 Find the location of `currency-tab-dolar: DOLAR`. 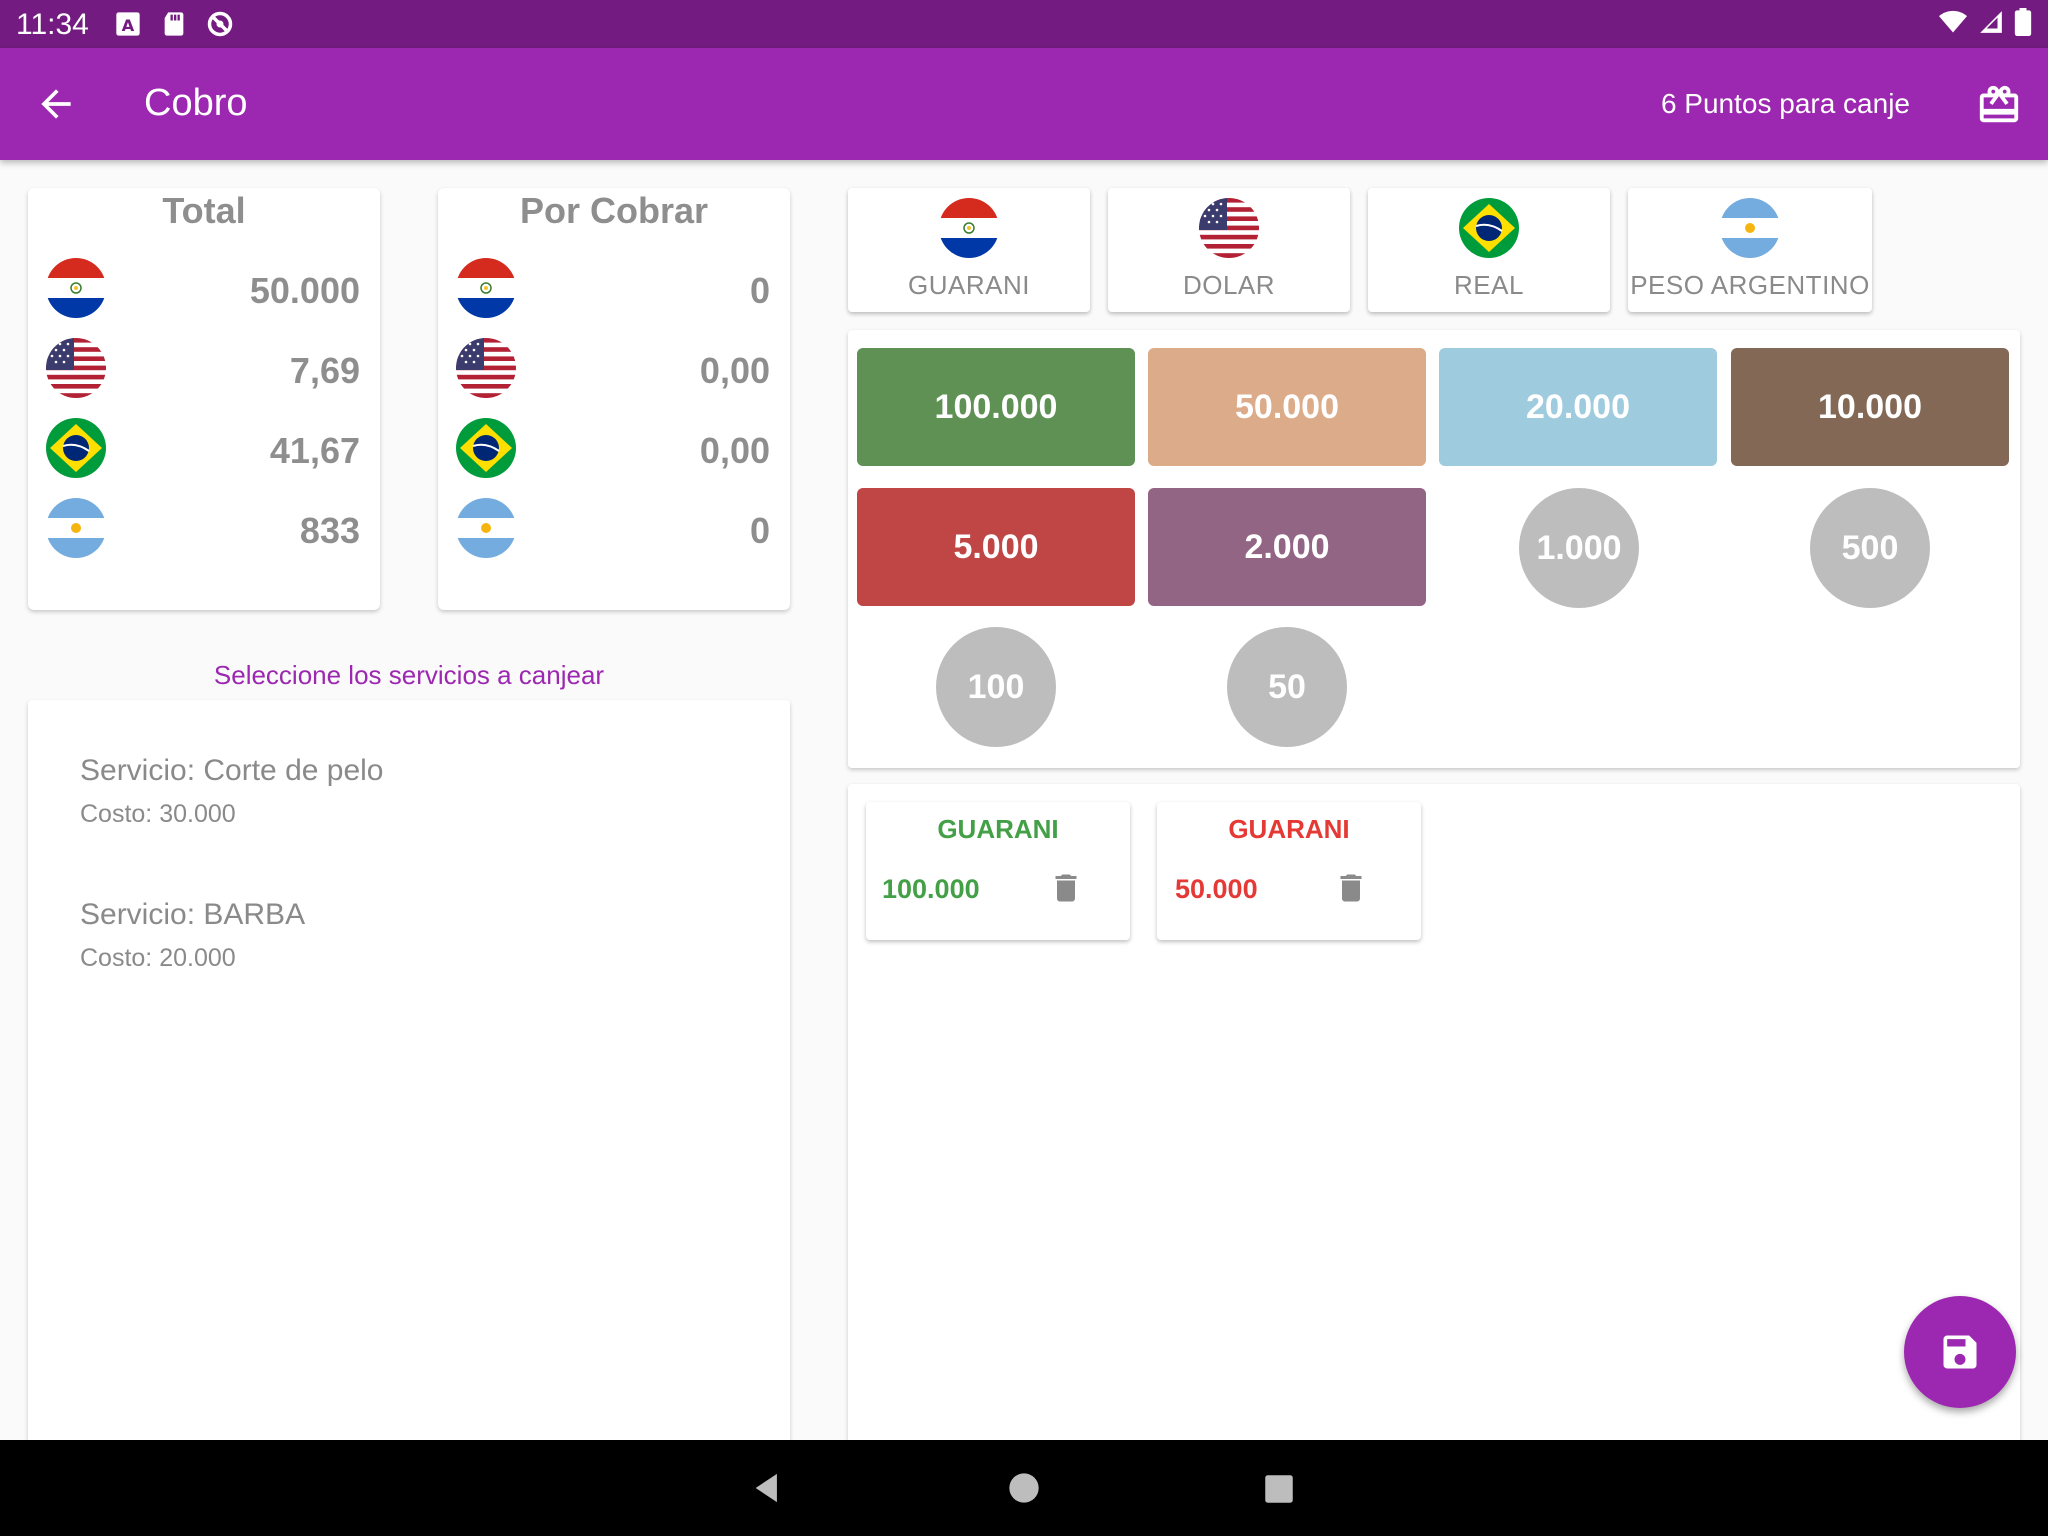

currency-tab-dolar: DOLAR is located at coordinates (1229, 250).